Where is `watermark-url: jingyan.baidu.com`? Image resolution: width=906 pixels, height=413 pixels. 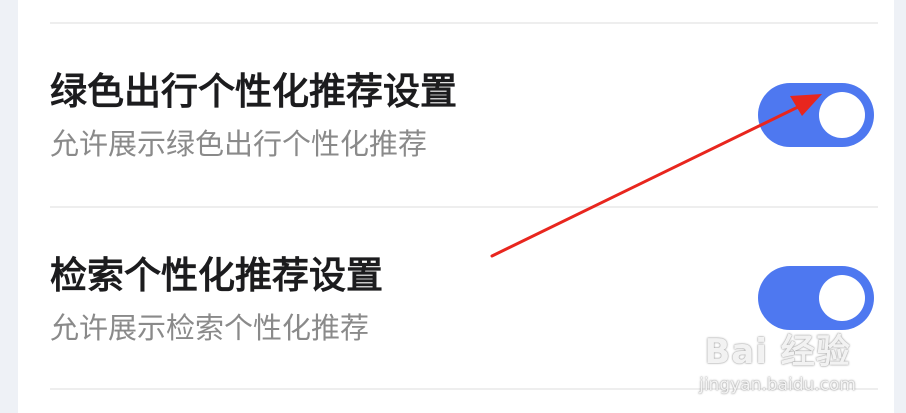 watermark-url: jingyan.baidu.com is located at coordinates (777, 385).